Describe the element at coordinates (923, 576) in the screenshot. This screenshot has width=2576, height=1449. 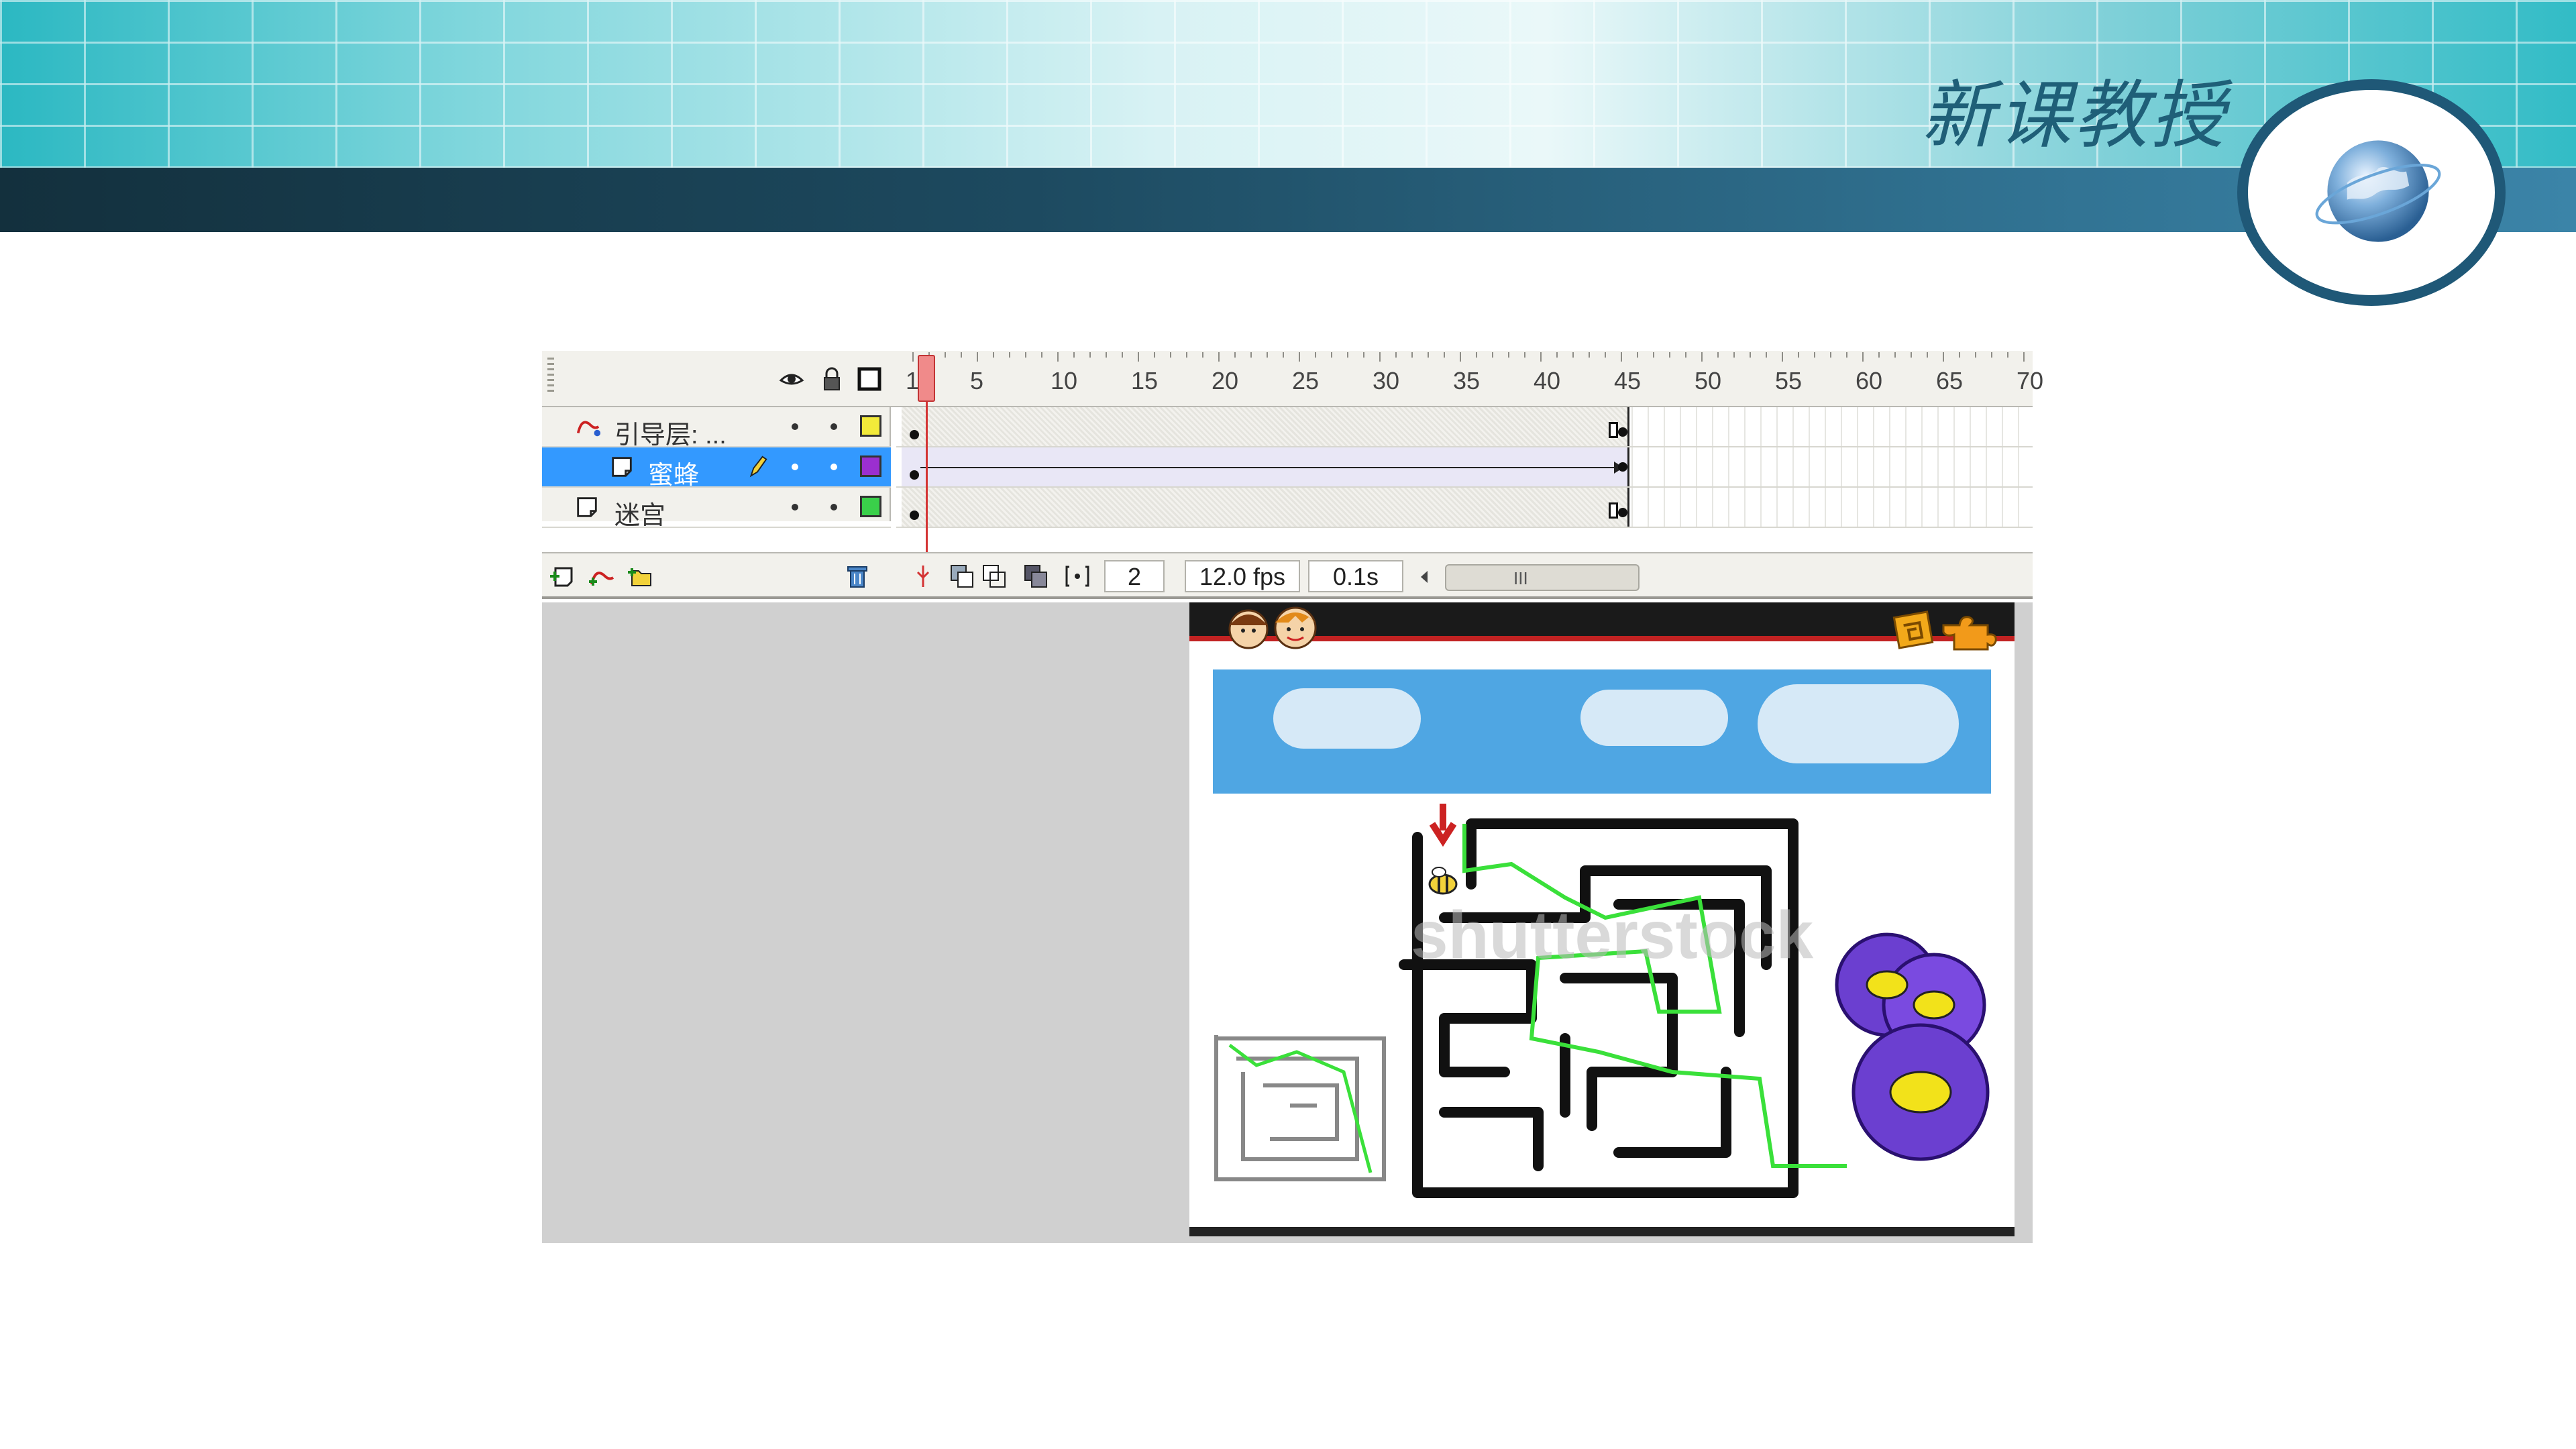
I see `center-frame-icon` at that location.